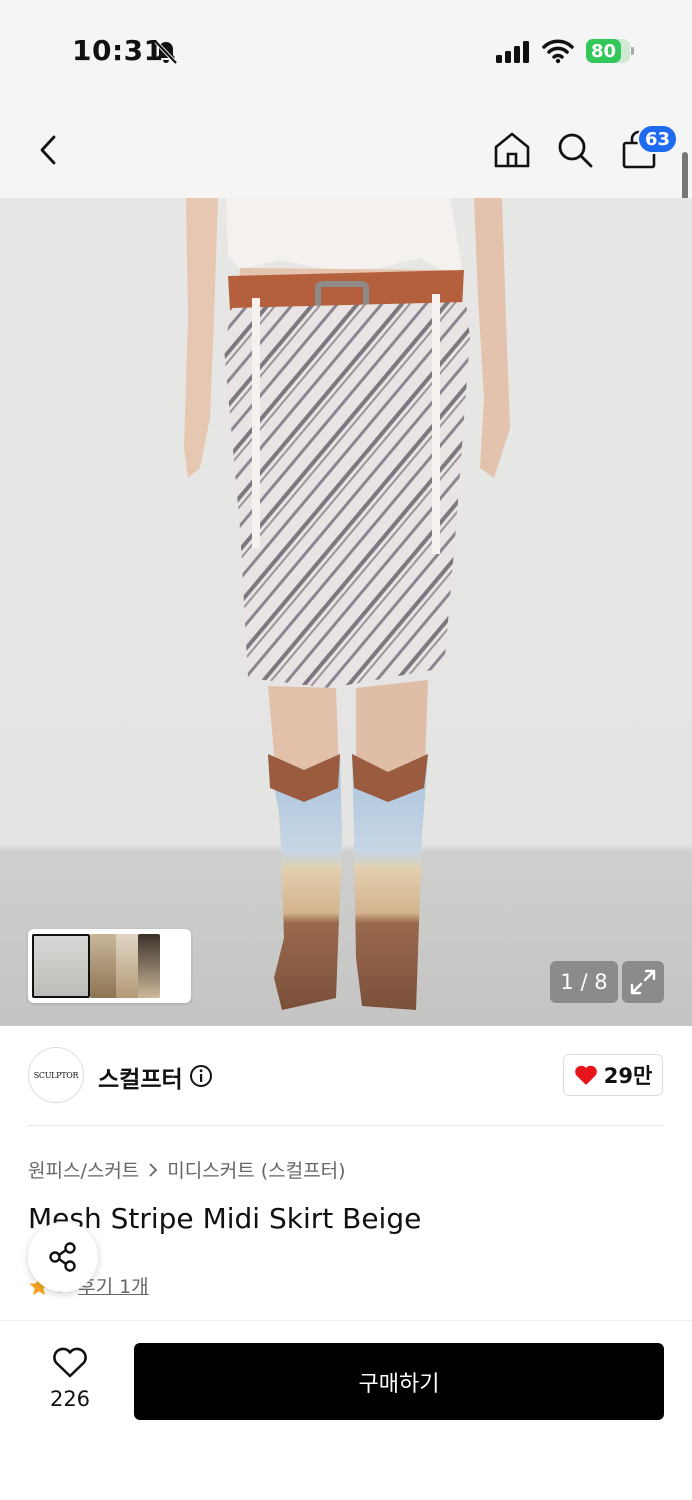  What do you see at coordinates (628, 1076) in the screenshot?
I see `brand-like-count: 29만` at bounding box center [628, 1076].